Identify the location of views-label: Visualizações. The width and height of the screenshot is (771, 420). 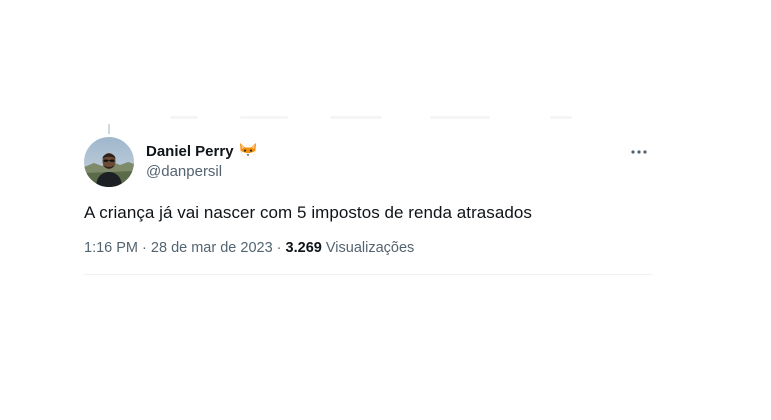
(370, 248).